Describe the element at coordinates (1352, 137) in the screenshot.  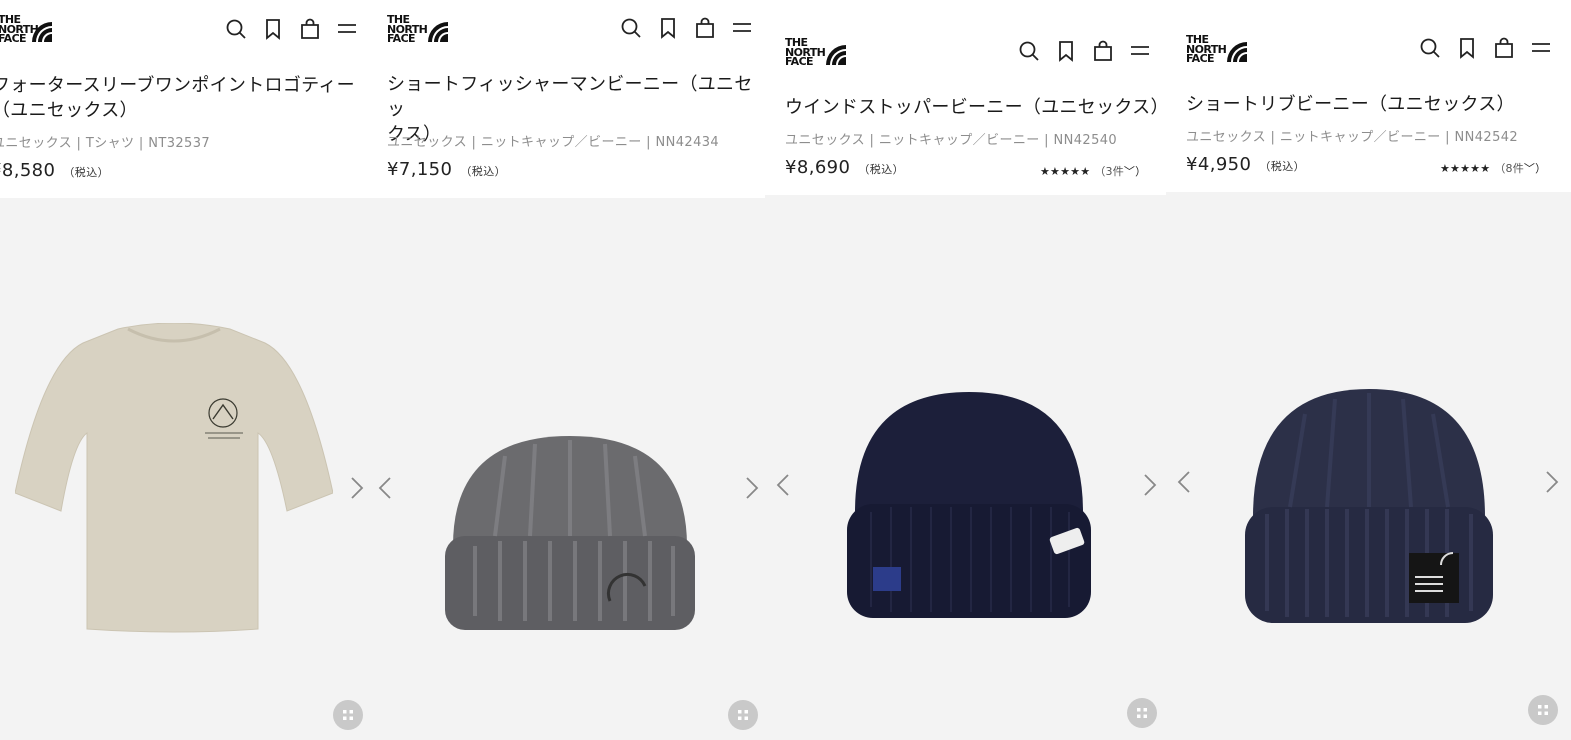
I see `product-meta: ユニセックス | ニットキャップ／ビーニー | NN42542` at that location.